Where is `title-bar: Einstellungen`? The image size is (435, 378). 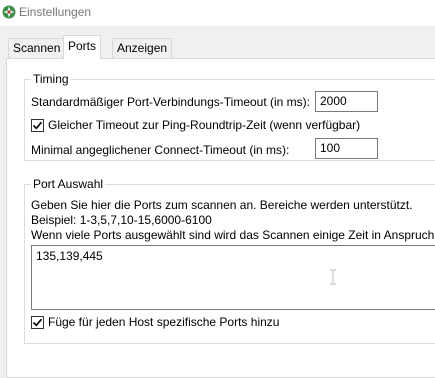
title-bar: Einstellungen is located at coordinates (217, 13).